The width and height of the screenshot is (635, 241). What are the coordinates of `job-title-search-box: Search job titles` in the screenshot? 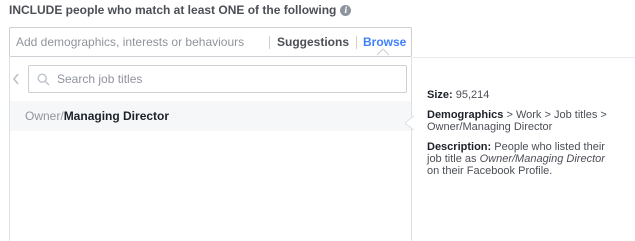 It's located at (217, 79).